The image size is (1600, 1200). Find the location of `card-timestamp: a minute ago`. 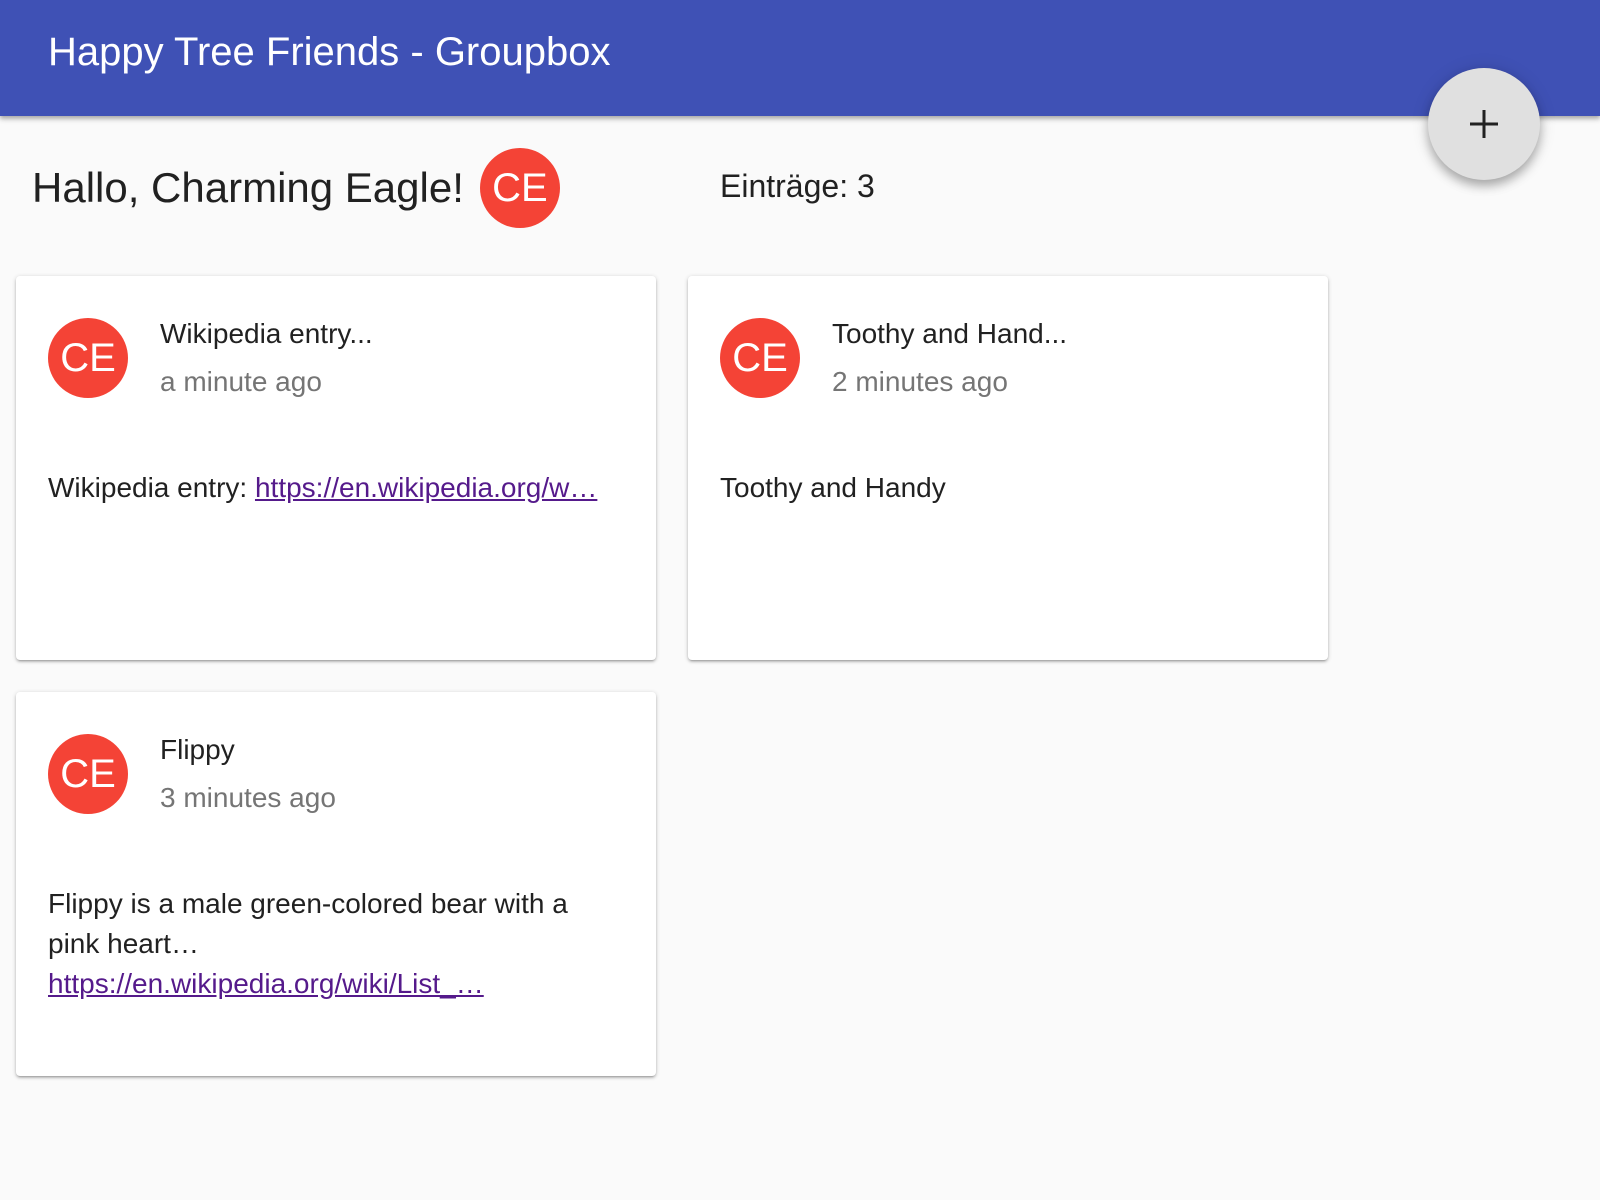

card-timestamp: a minute ago is located at coordinates (241, 381).